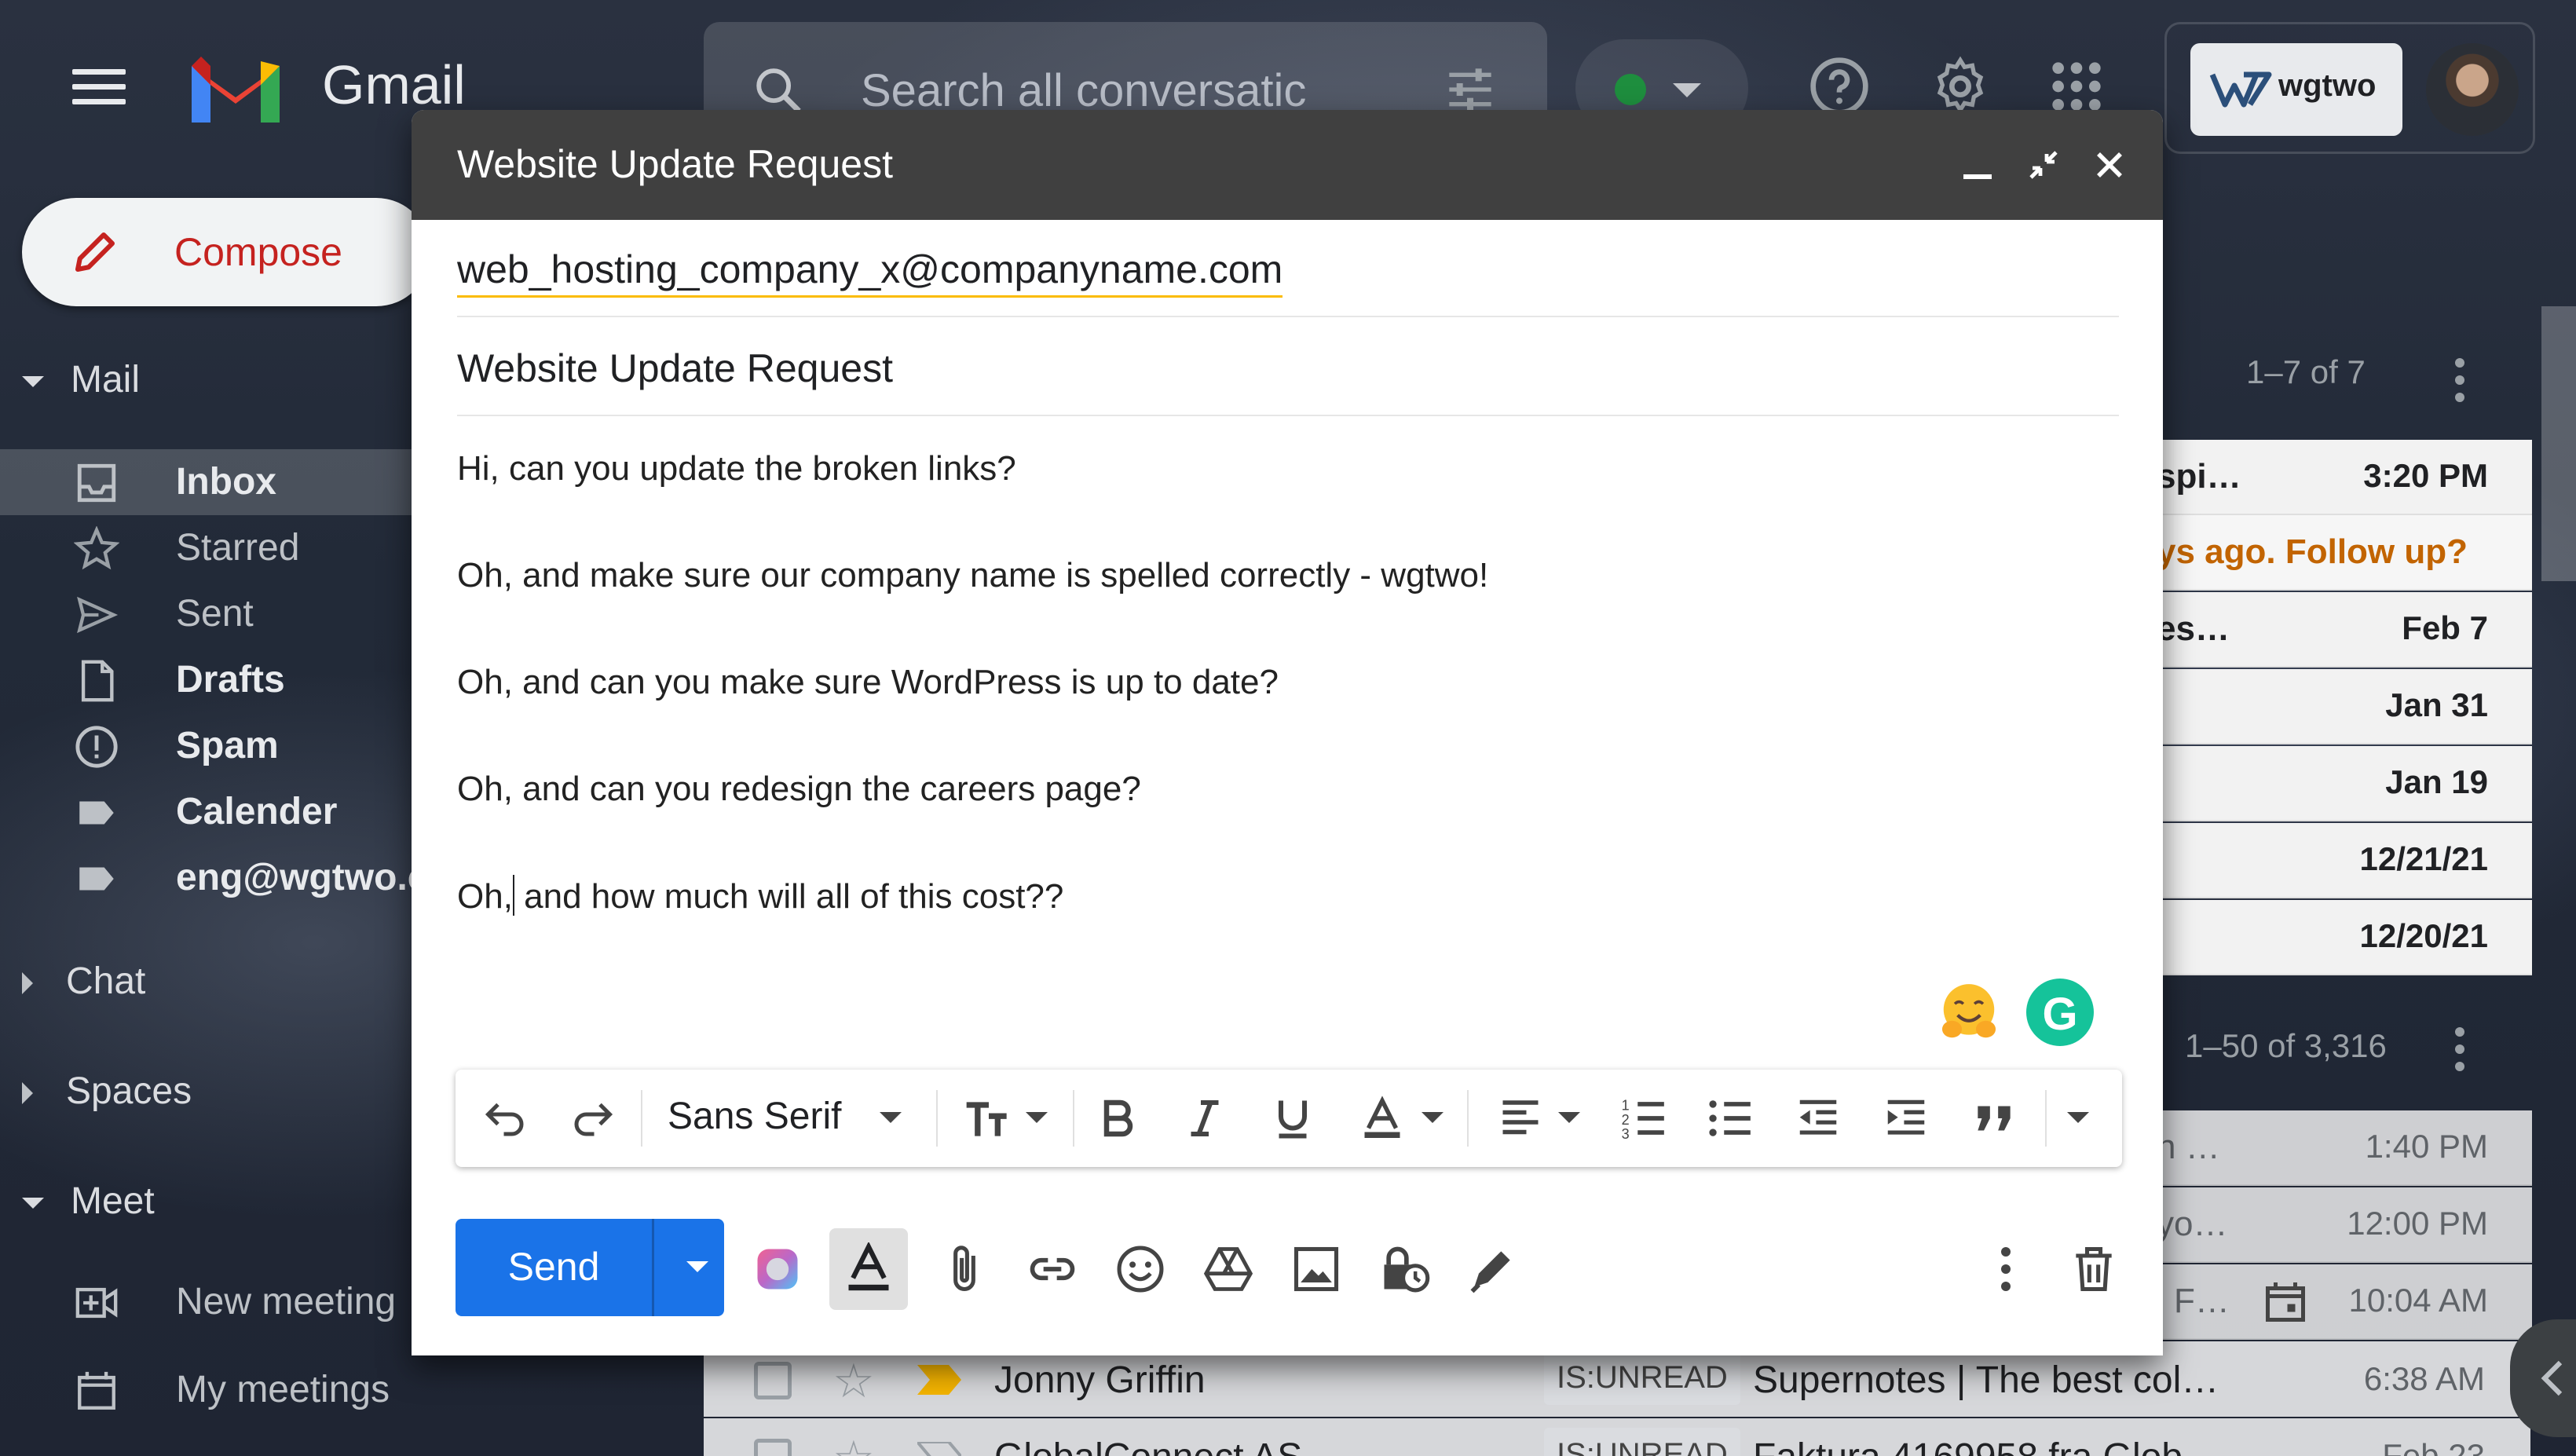 Image resolution: width=2576 pixels, height=1456 pixels. Describe the element at coordinates (2326, 630) in the screenshot. I see `list-item: es… Feb 7` at that location.